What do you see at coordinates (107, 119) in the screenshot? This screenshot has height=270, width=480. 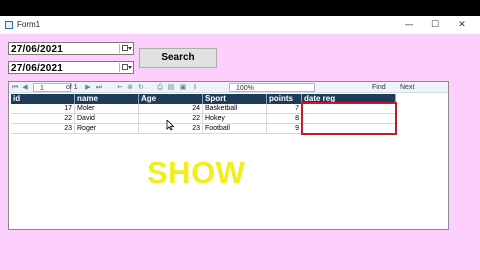 I see `cell-name: David` at bounding box center [107, 119].